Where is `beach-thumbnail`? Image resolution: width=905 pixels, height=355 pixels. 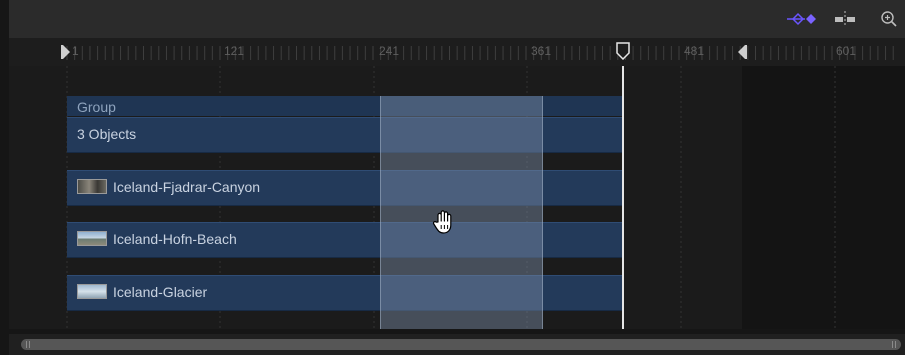 beach-thumbnail is located at coordinates (92, 238).